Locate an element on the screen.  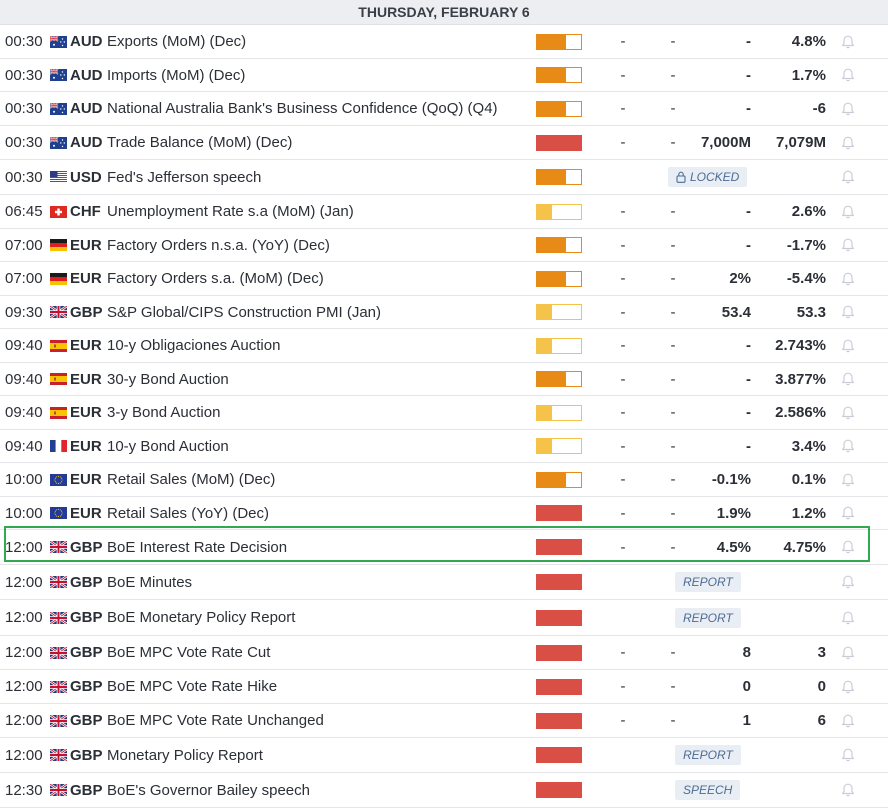
event-name: Retail Sales (YoY) (Dec) is located at coordinates (188, 513).